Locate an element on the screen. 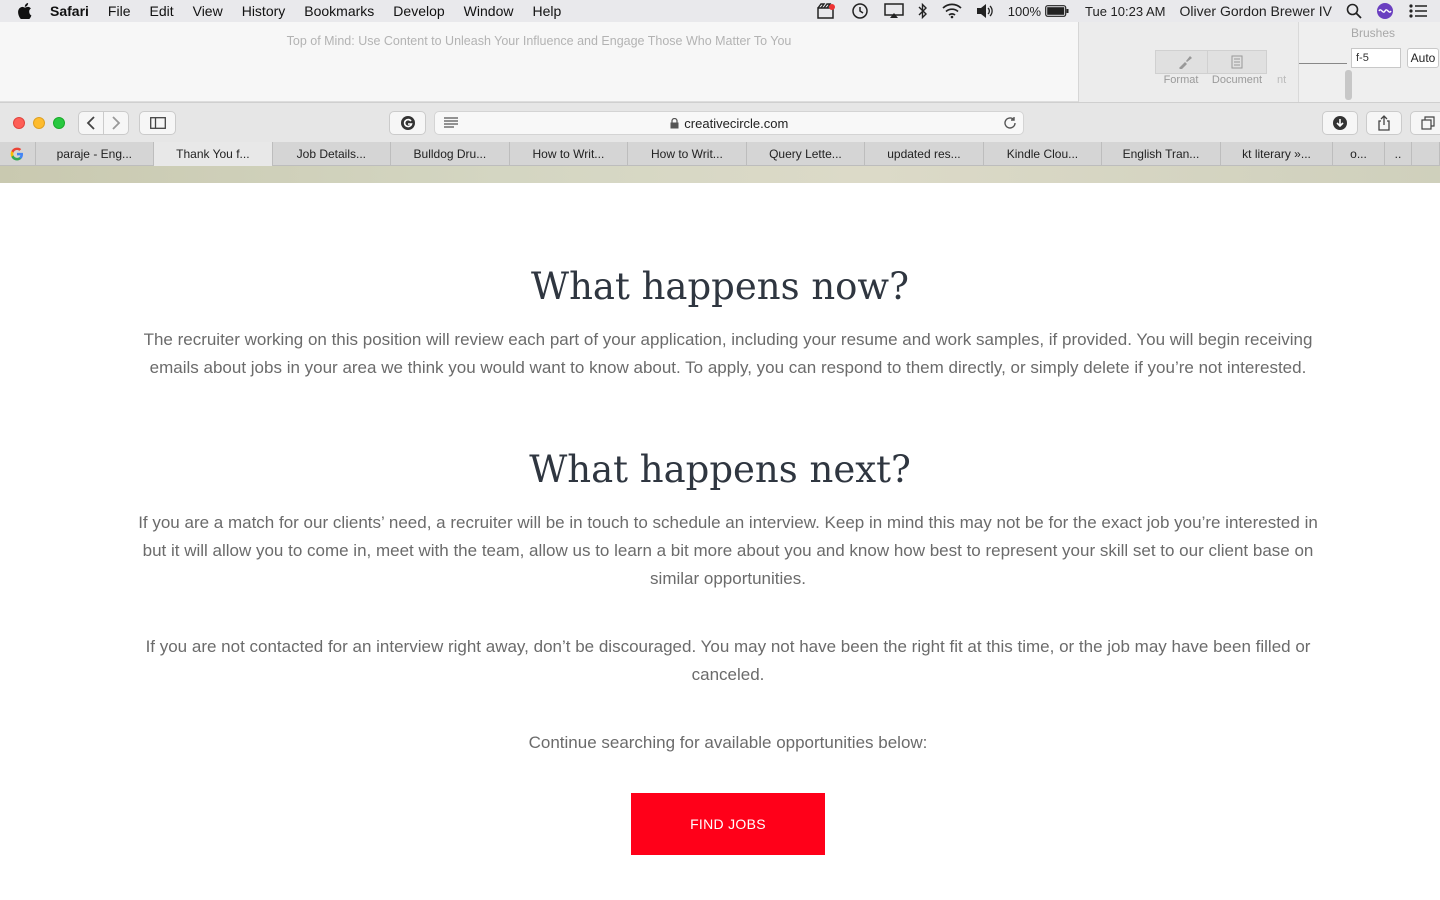 The image size is (1440, 900). menu-window: Window is located at coordinates (489, 11).